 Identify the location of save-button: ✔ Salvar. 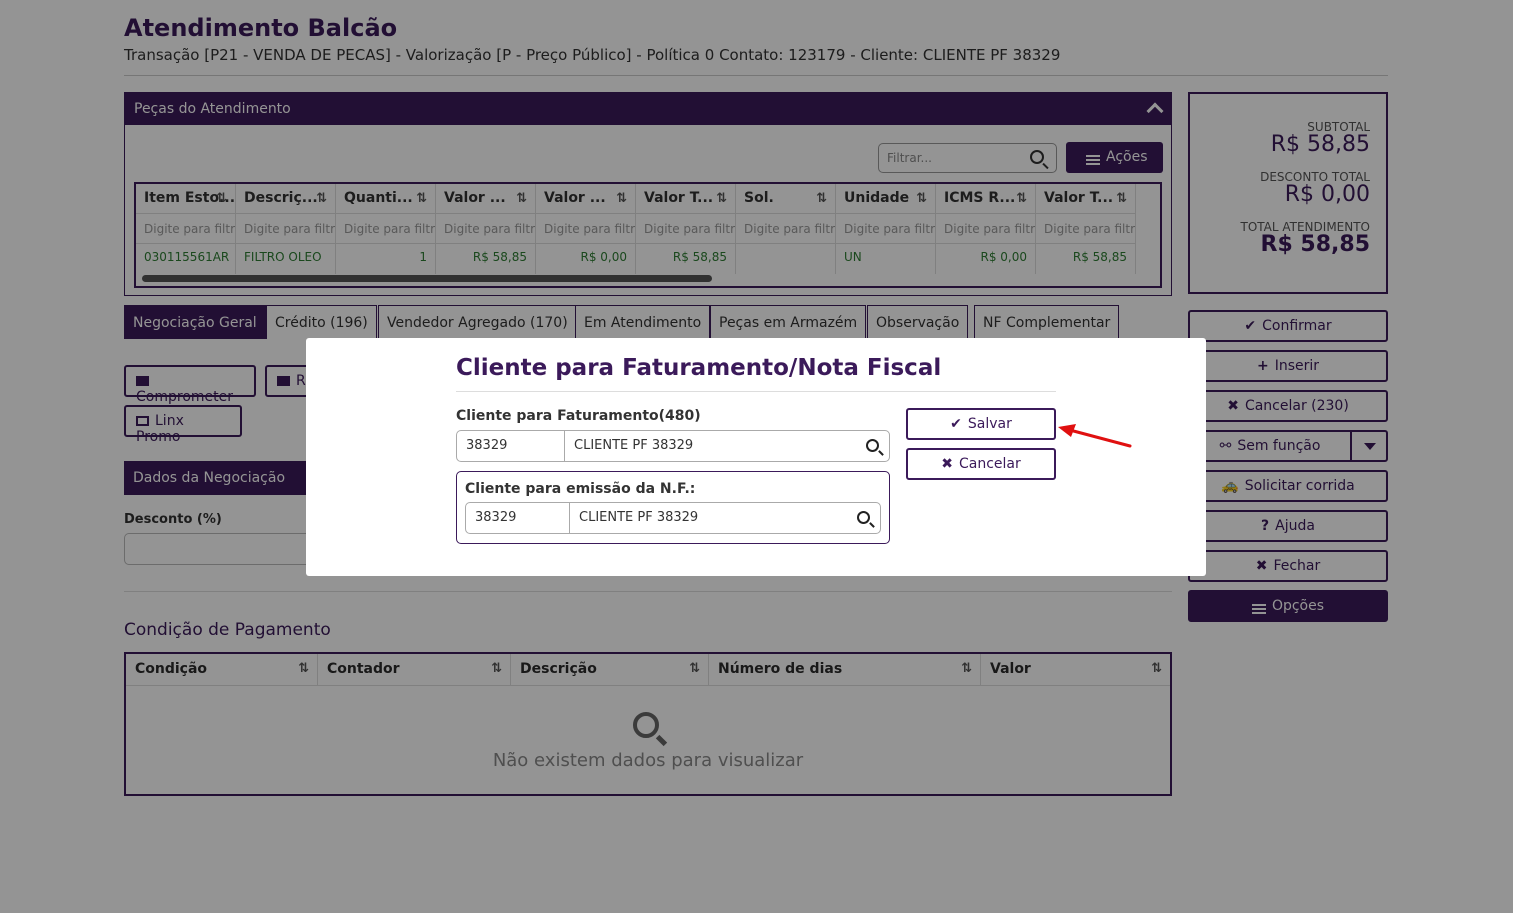
(981, 424).